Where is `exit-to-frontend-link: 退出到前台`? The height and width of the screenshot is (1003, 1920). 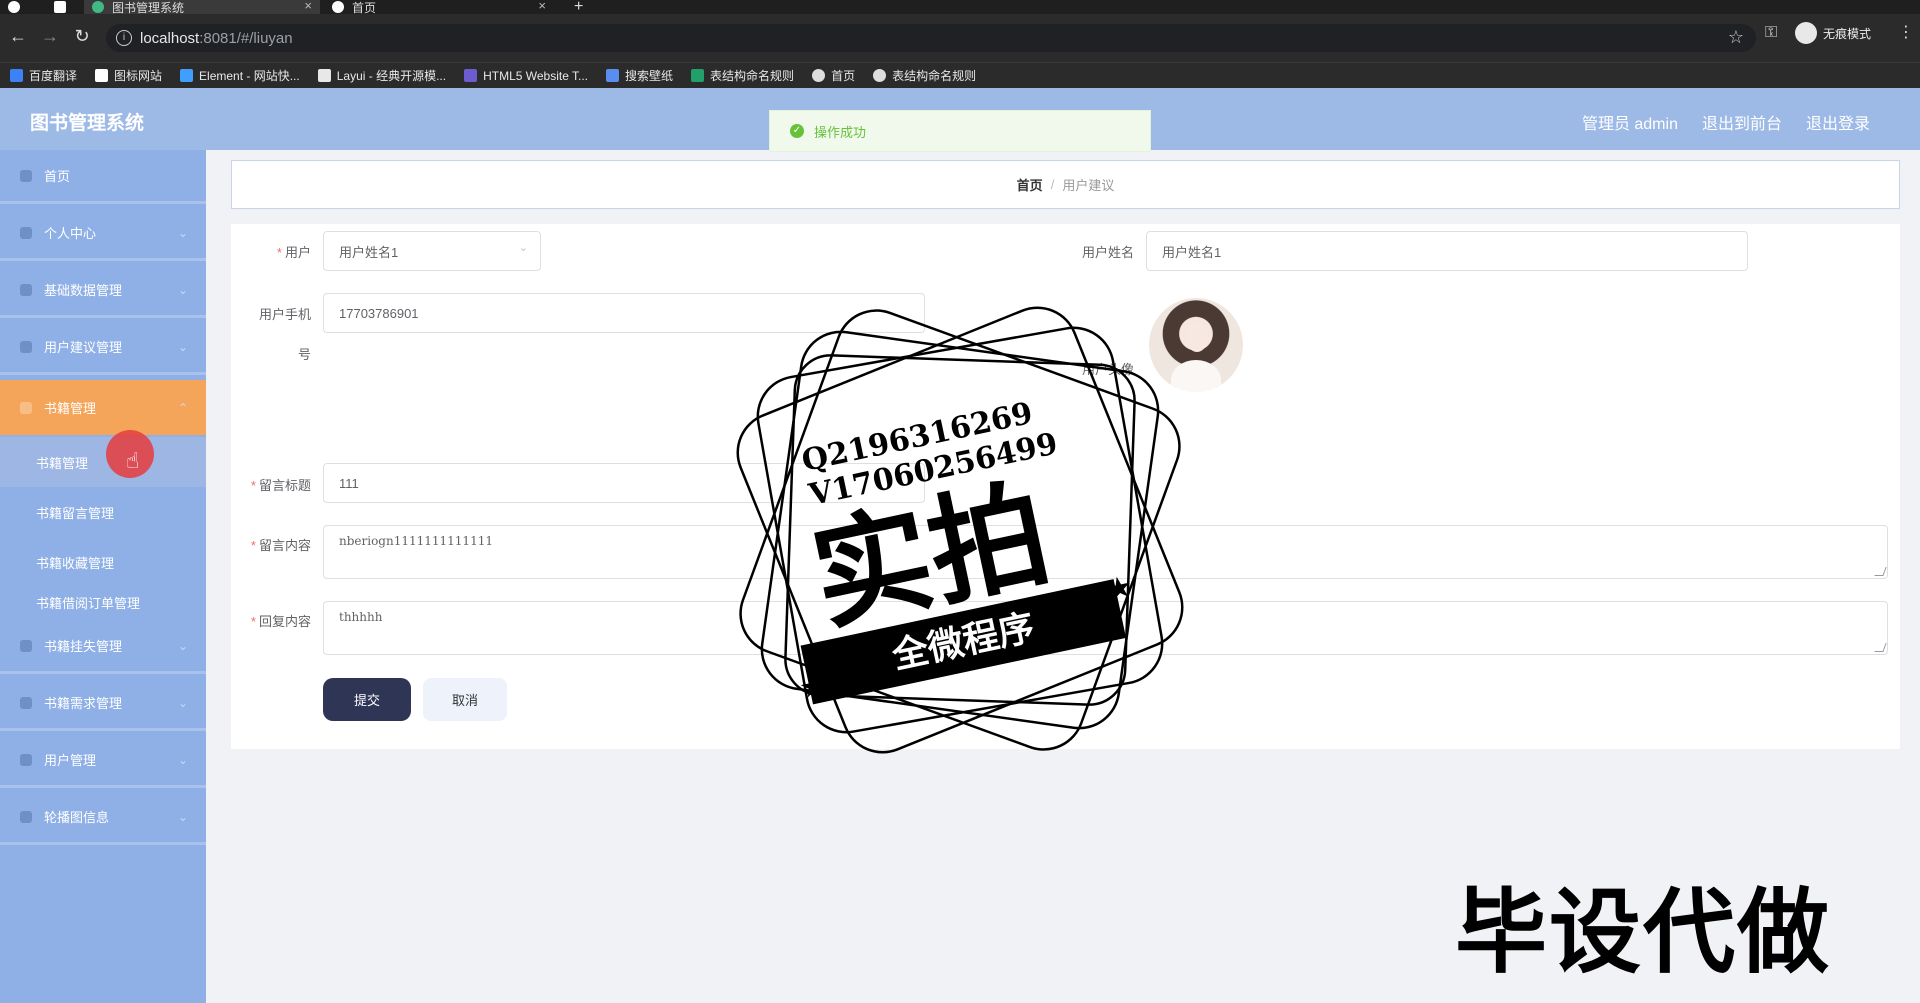 exit-to-frontend-link: 退出到前台 is located at coordinates (1742, 122).